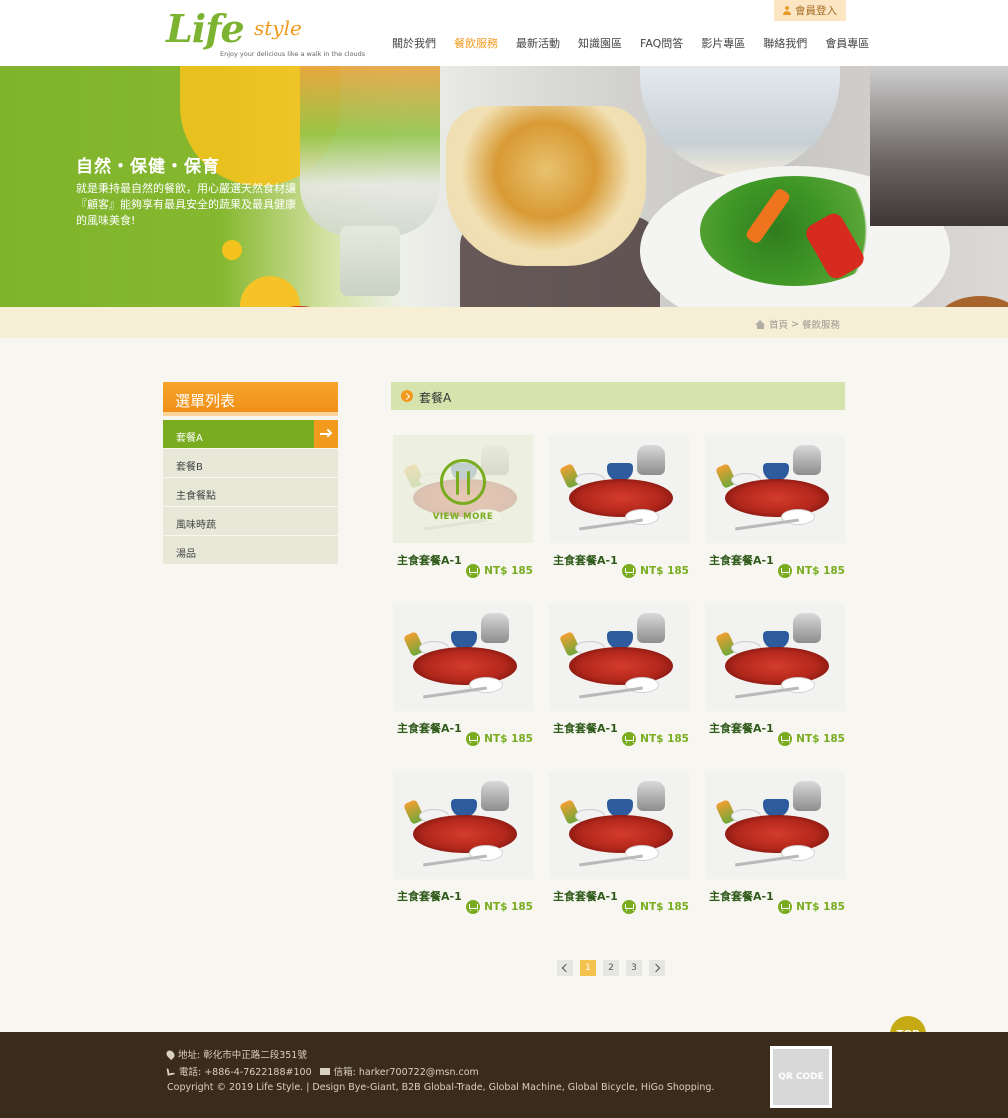  What do you see at coordinates (186, 554) in the screenshot?
I see `sidebar-item-label: 湯品` at bounding box center [186, 554].